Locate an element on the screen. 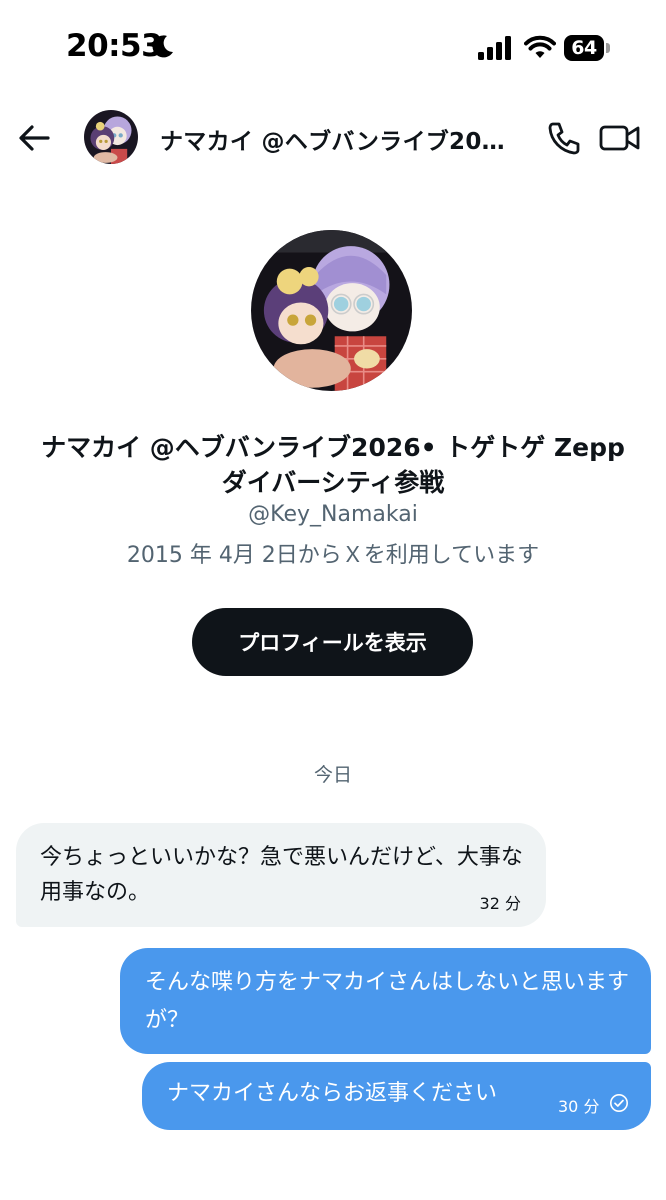  outgoing-message-bubble: そんな喋り方をナマカイさんはしないと思いますが？ is located at coordinates (385, 1001).